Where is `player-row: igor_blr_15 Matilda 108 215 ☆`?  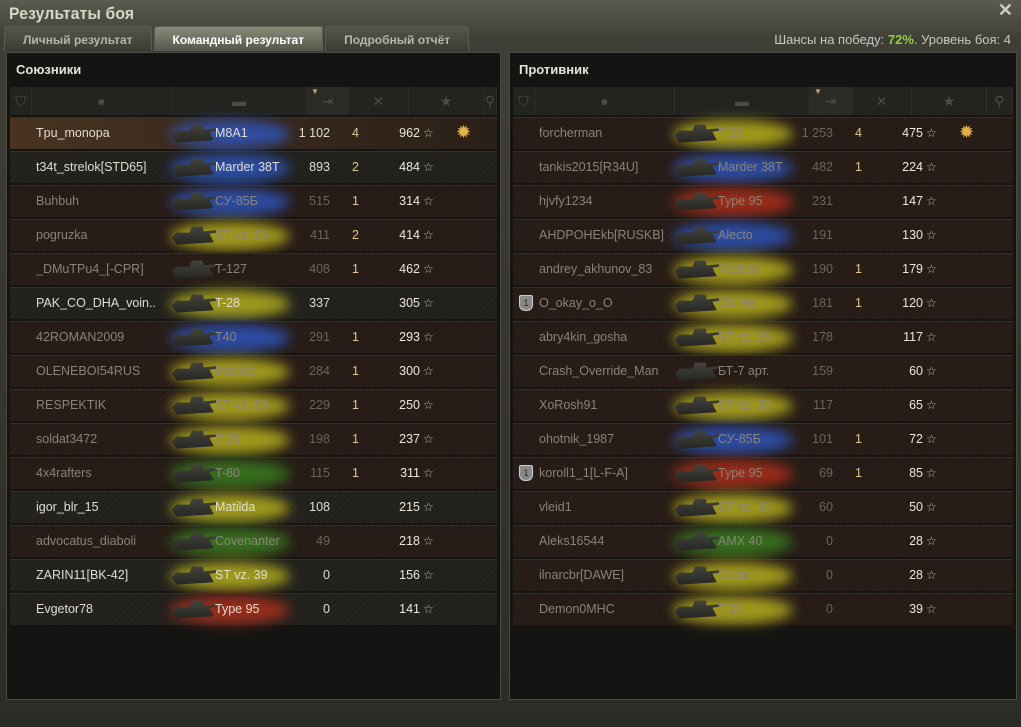 player-row: igor_blr_15 Matilda 108 215 ☆ is located at coordinates (253, 507).